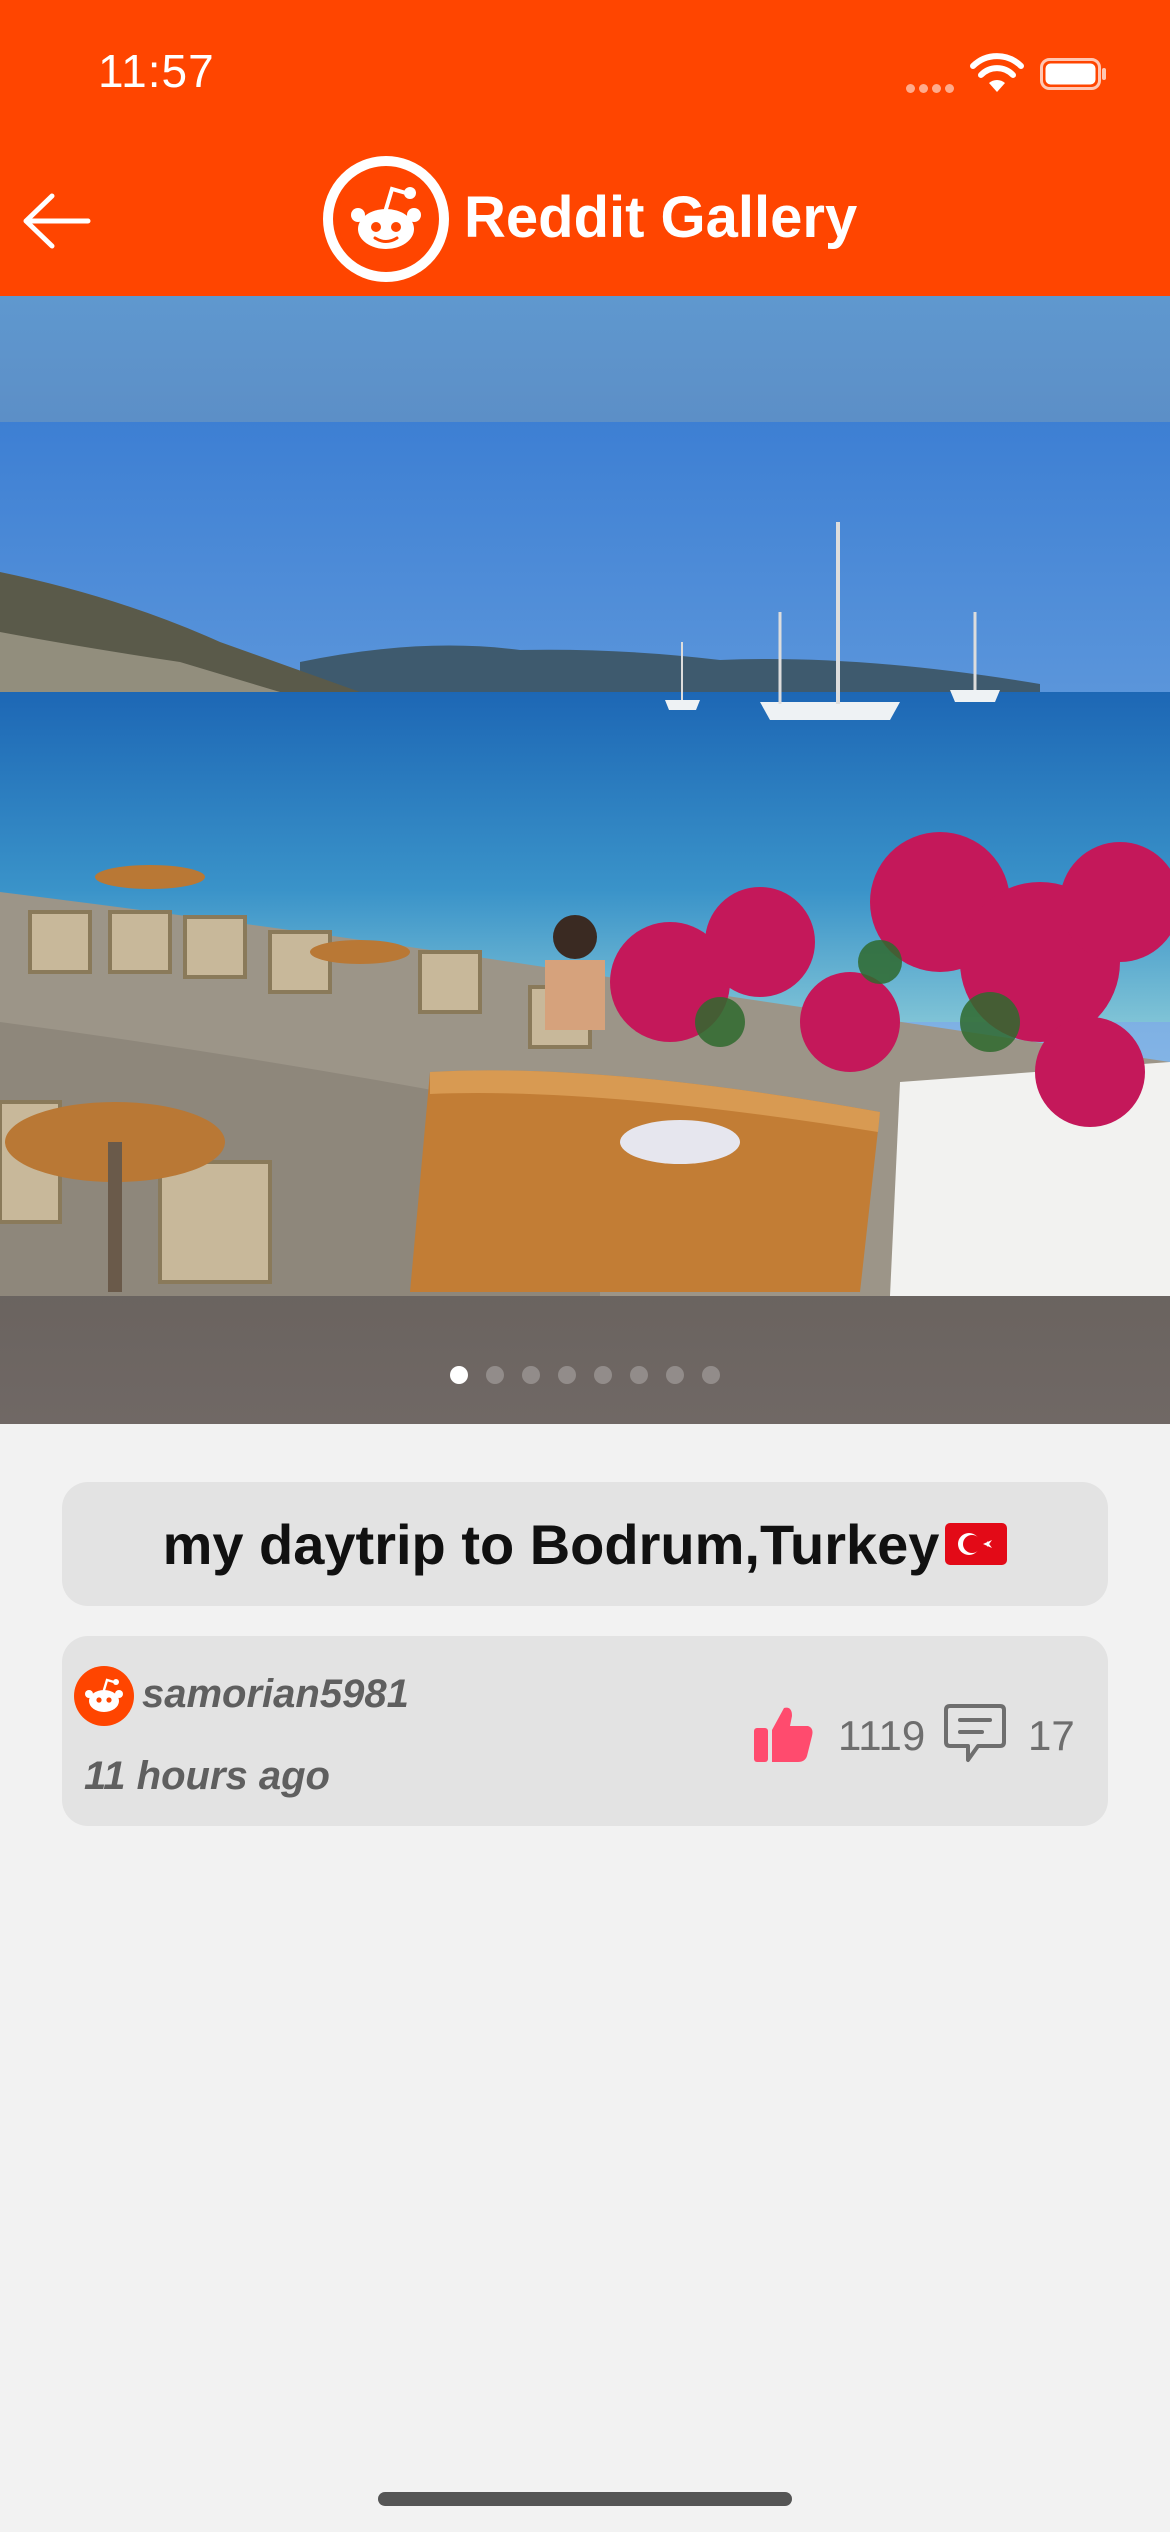 The height and width of the screenshot is (2532, 1170). Describe the element at coordinates (585, 2499) in the screenshot. I see `home-indicator` at that location.